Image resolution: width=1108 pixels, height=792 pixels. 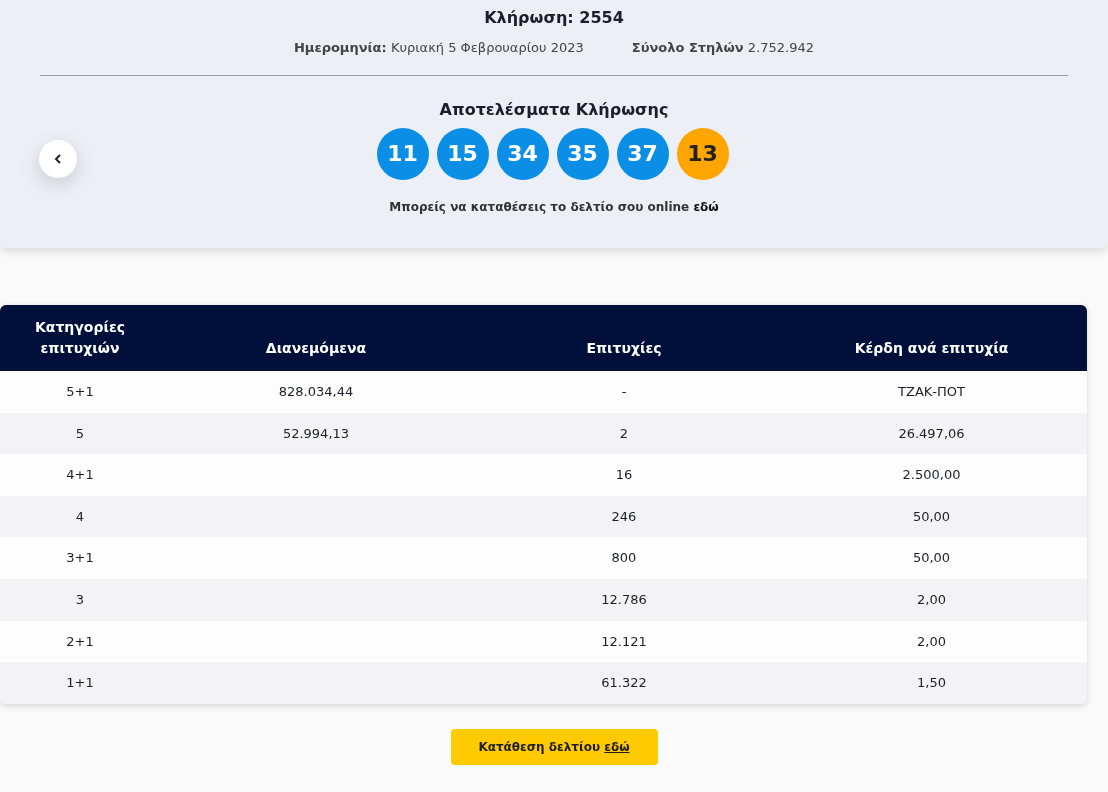 What do you see at coordinates (624, 433) in the screenshot?
I see `table-cell: 2` at bounding box center [624, 433].